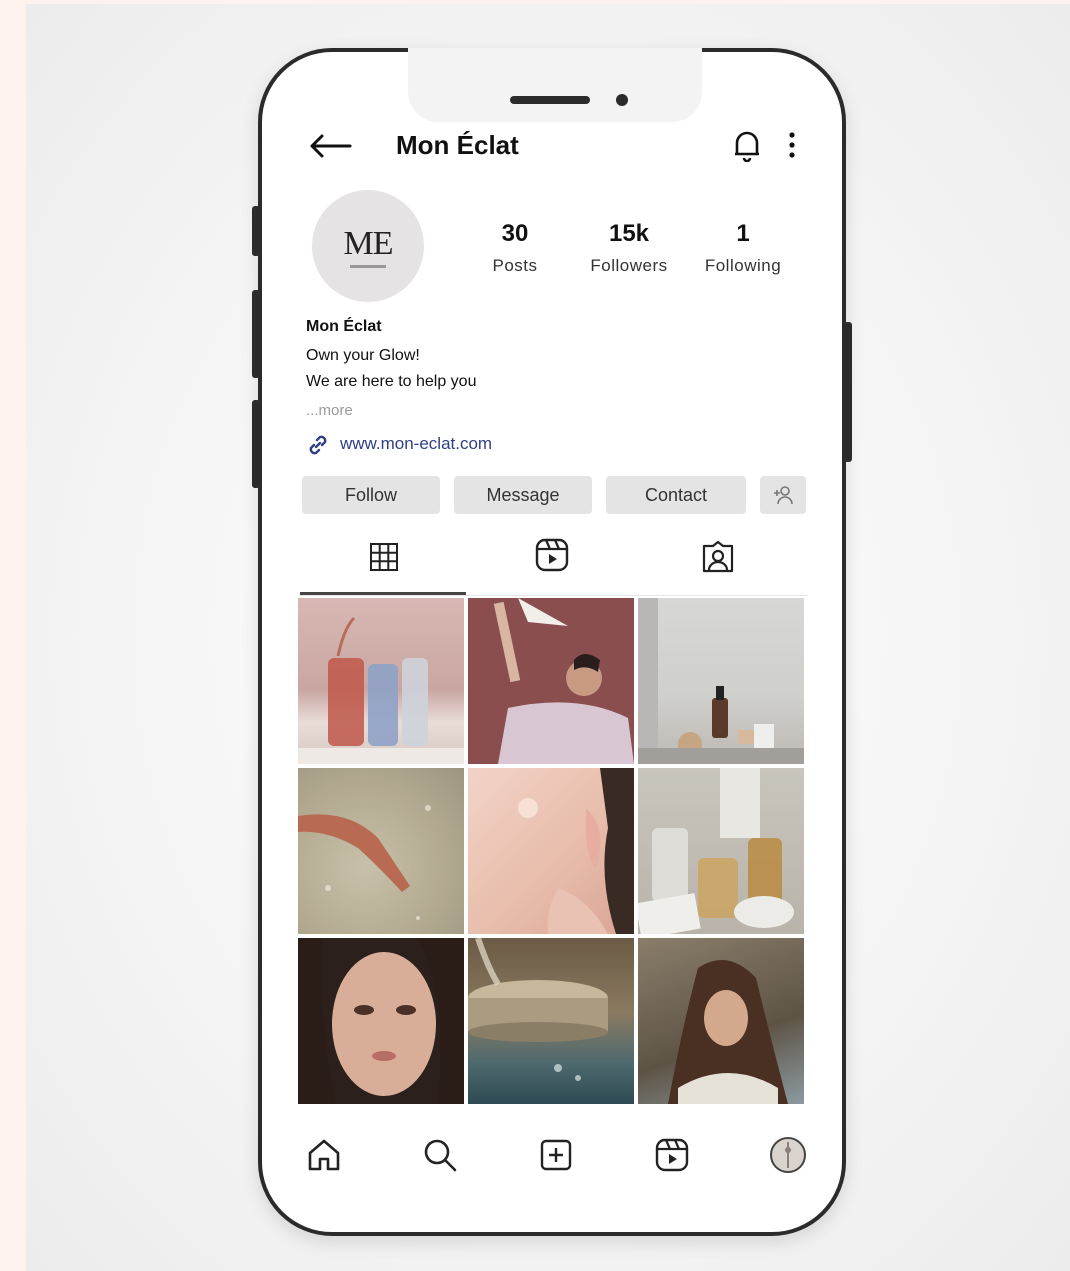  I want to click on stat-value: 15k, so click(629, 233).